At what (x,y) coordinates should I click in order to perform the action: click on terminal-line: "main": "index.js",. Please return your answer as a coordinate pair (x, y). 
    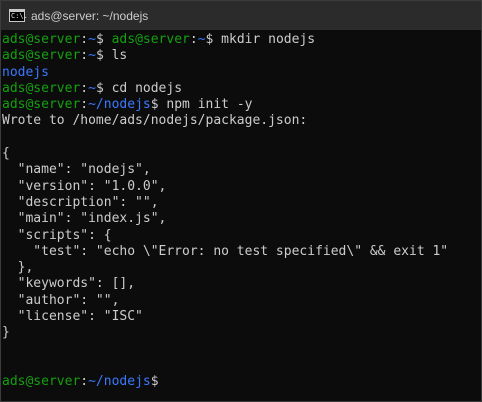
    Looking at the image, I should click on (241, 219).